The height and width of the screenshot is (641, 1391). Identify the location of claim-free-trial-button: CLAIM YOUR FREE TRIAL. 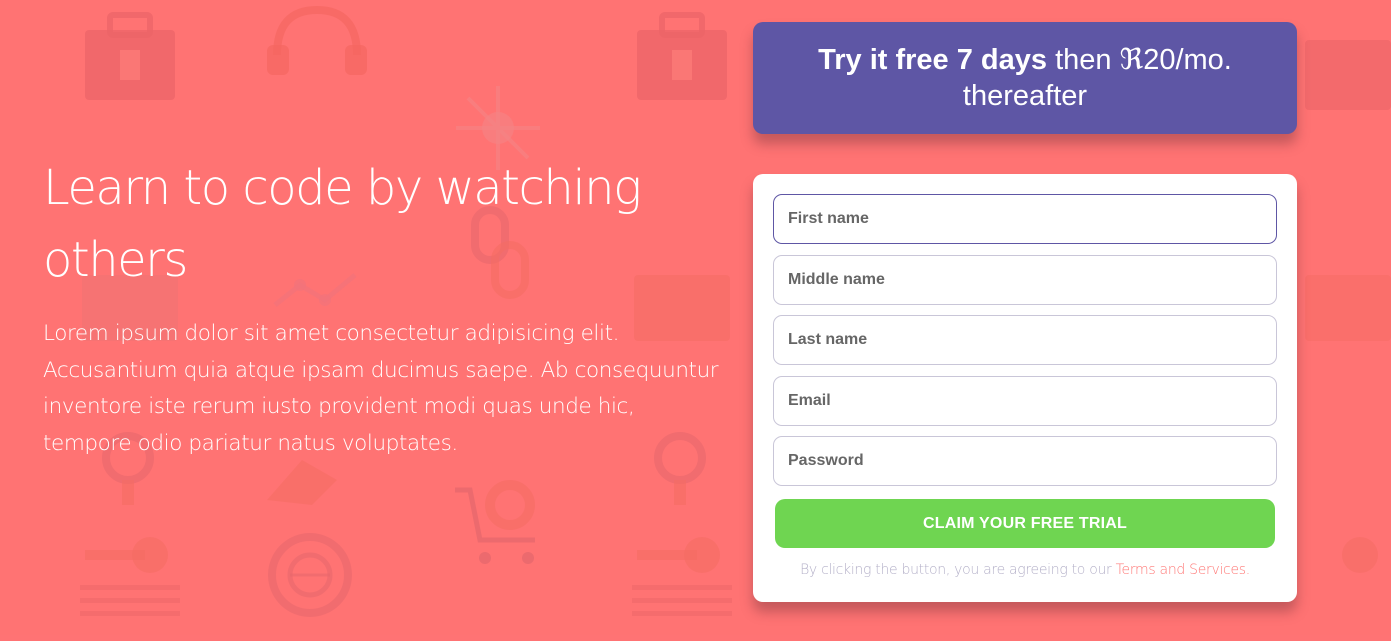
(1025, 523).